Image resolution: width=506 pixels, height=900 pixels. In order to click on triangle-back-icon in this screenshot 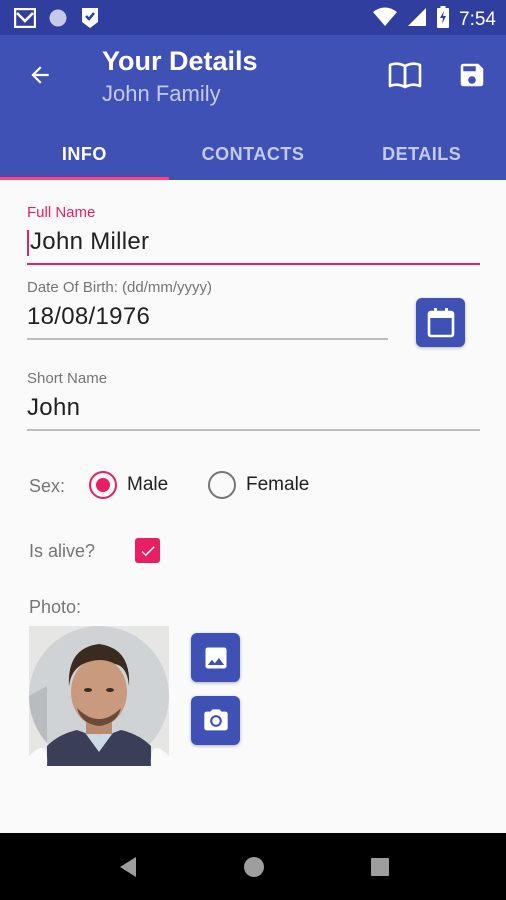, I will do `click(128, 867)`.